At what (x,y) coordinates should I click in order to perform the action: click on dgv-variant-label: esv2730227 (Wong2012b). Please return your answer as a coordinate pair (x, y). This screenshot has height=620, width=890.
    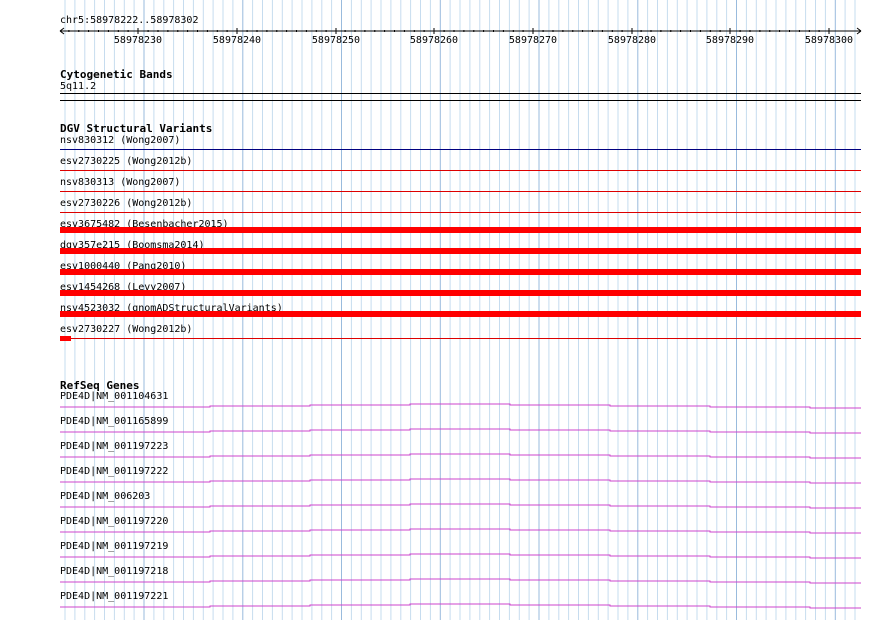
    Looking at the image, I should click on (126, 330).